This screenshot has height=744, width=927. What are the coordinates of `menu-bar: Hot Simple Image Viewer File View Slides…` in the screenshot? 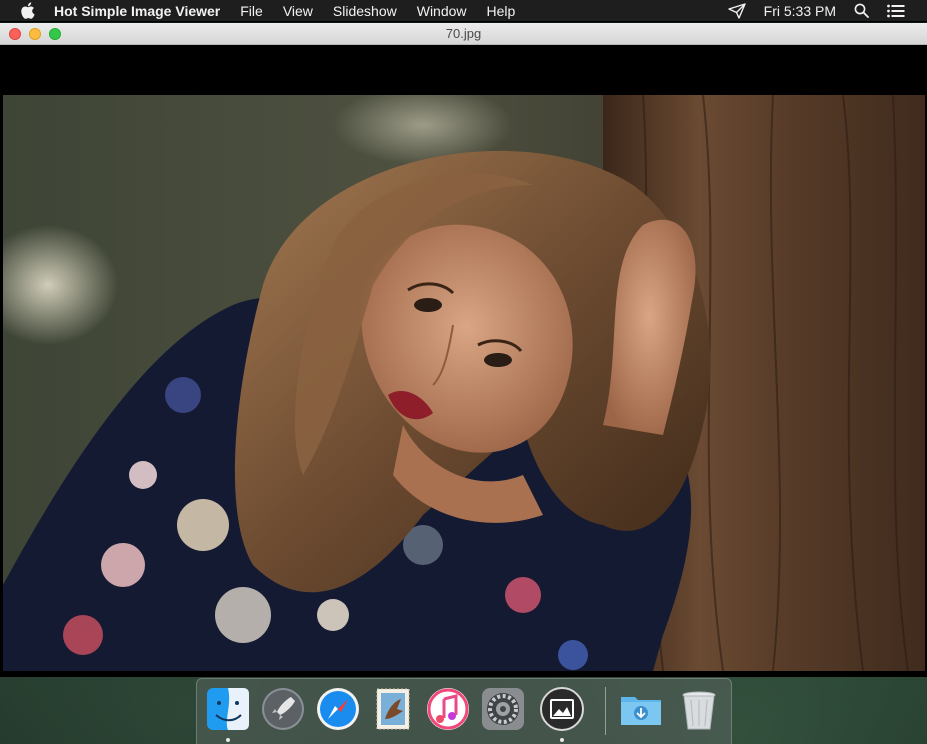 It's located at (463, 11).